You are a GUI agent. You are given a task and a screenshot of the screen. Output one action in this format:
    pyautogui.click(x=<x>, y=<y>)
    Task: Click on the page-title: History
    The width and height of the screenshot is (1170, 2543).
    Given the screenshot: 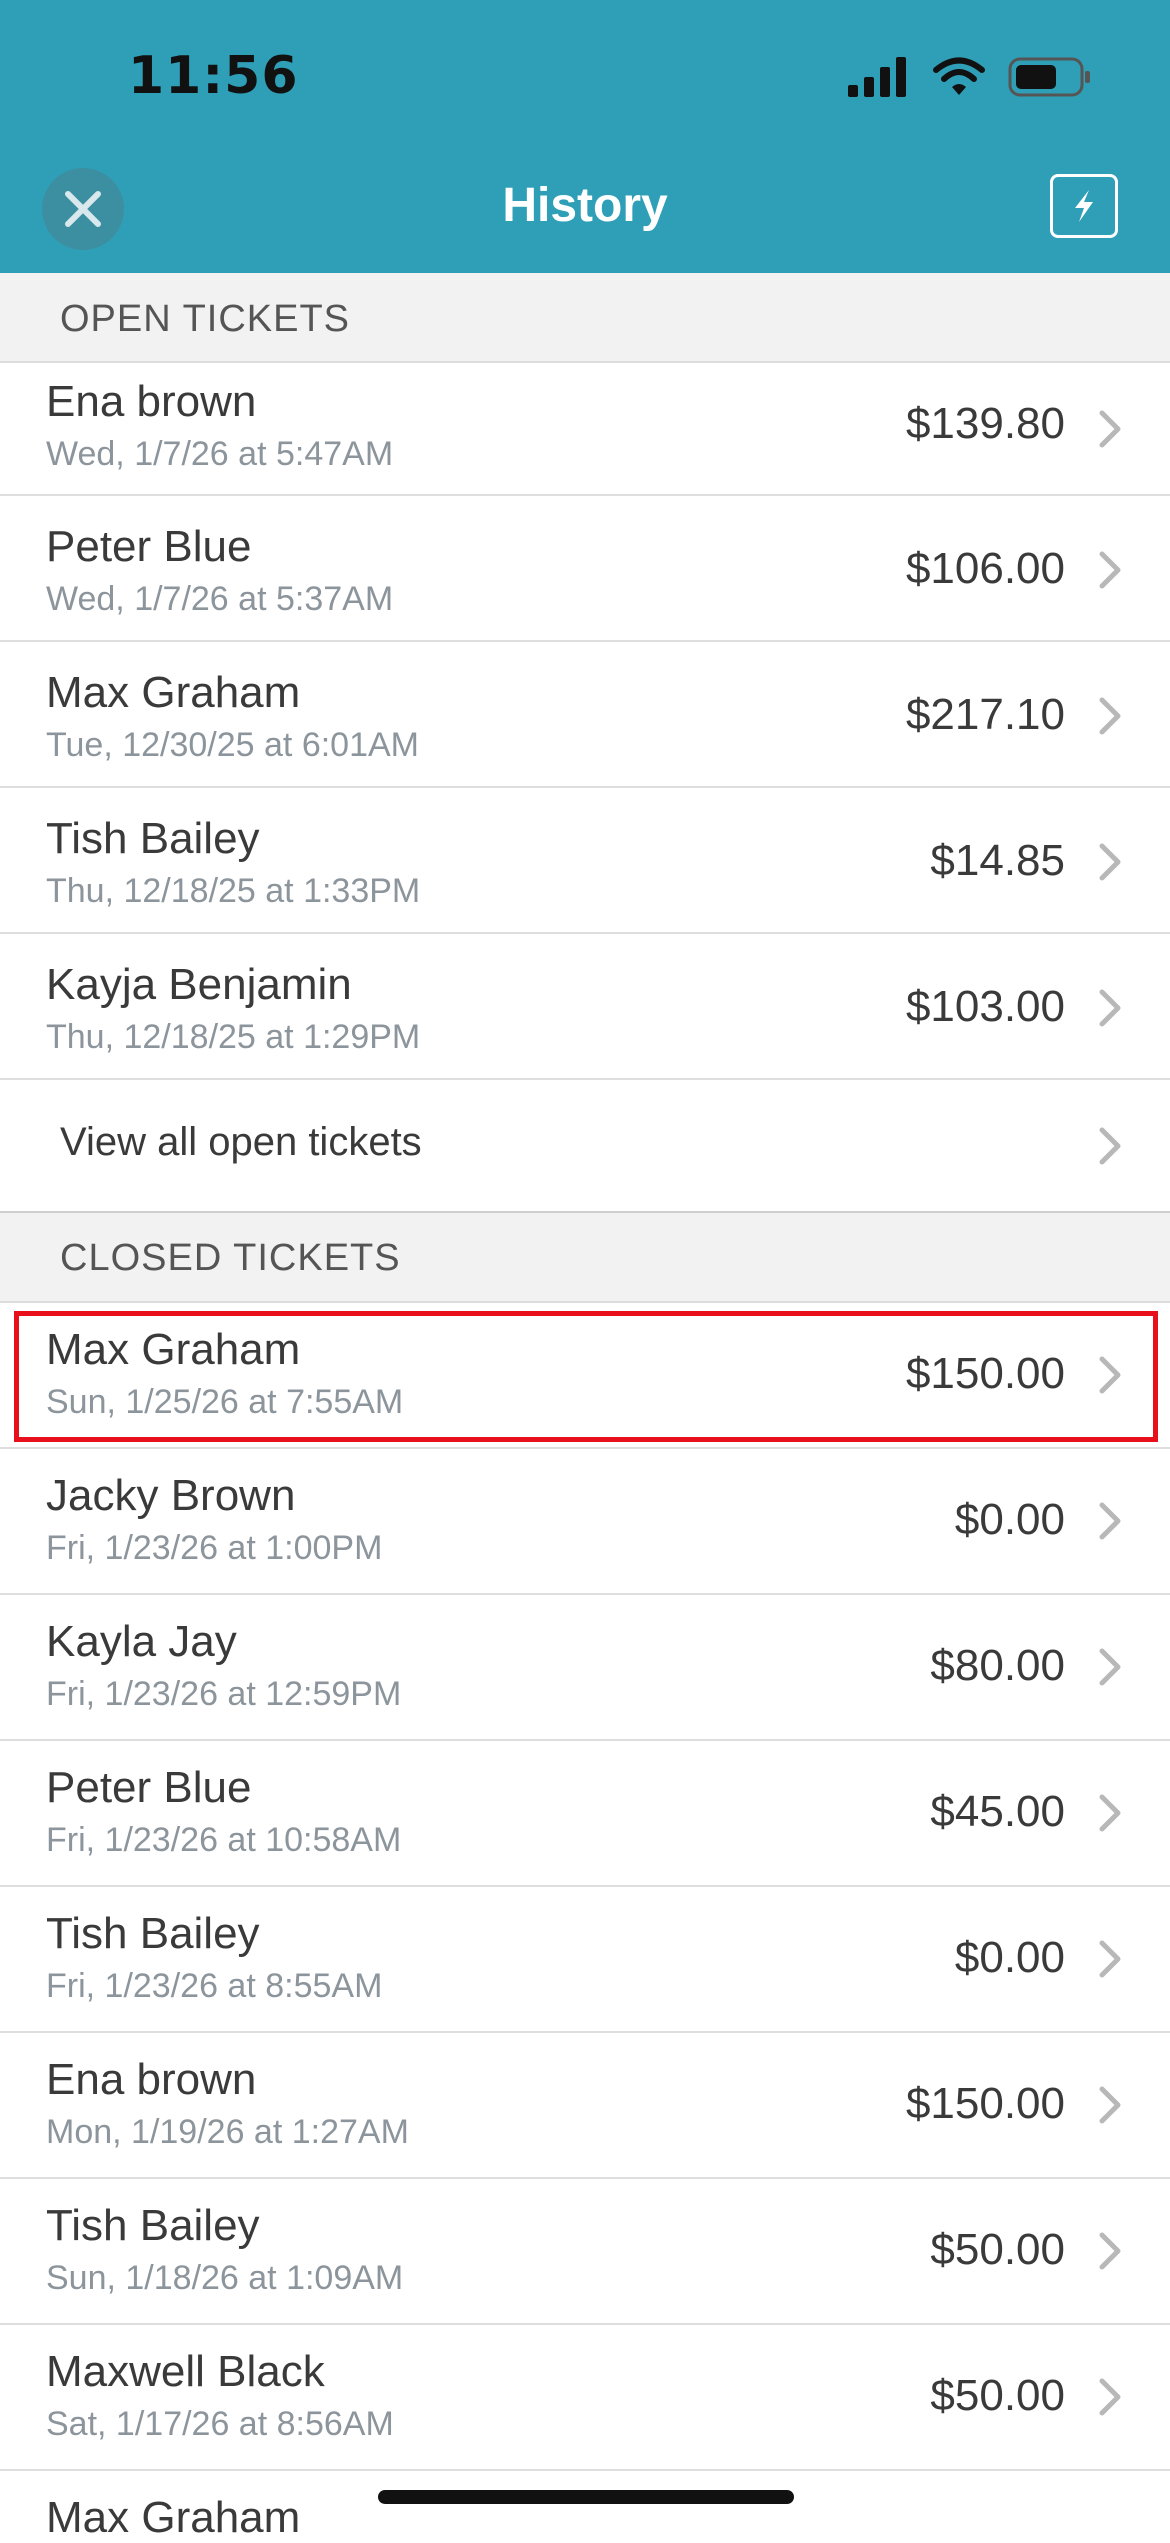 What is the action you would take?
    pyautogui.click(x=585, y=205)
    